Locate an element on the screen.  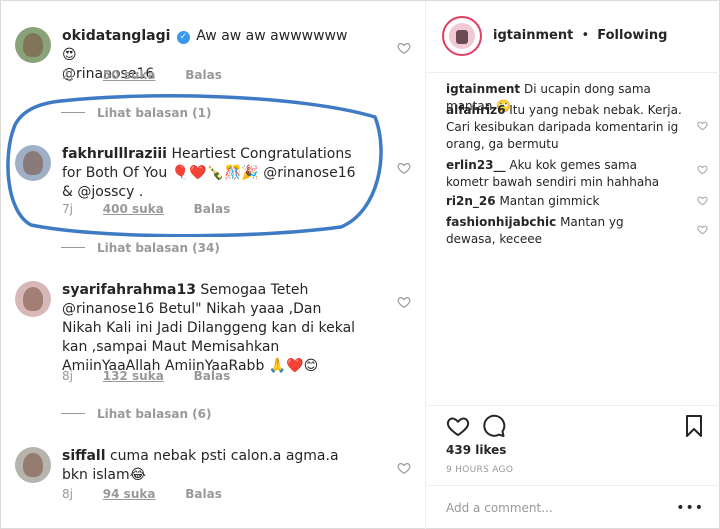
comment-likes: 132 suka is located at coordinates (133, 376).